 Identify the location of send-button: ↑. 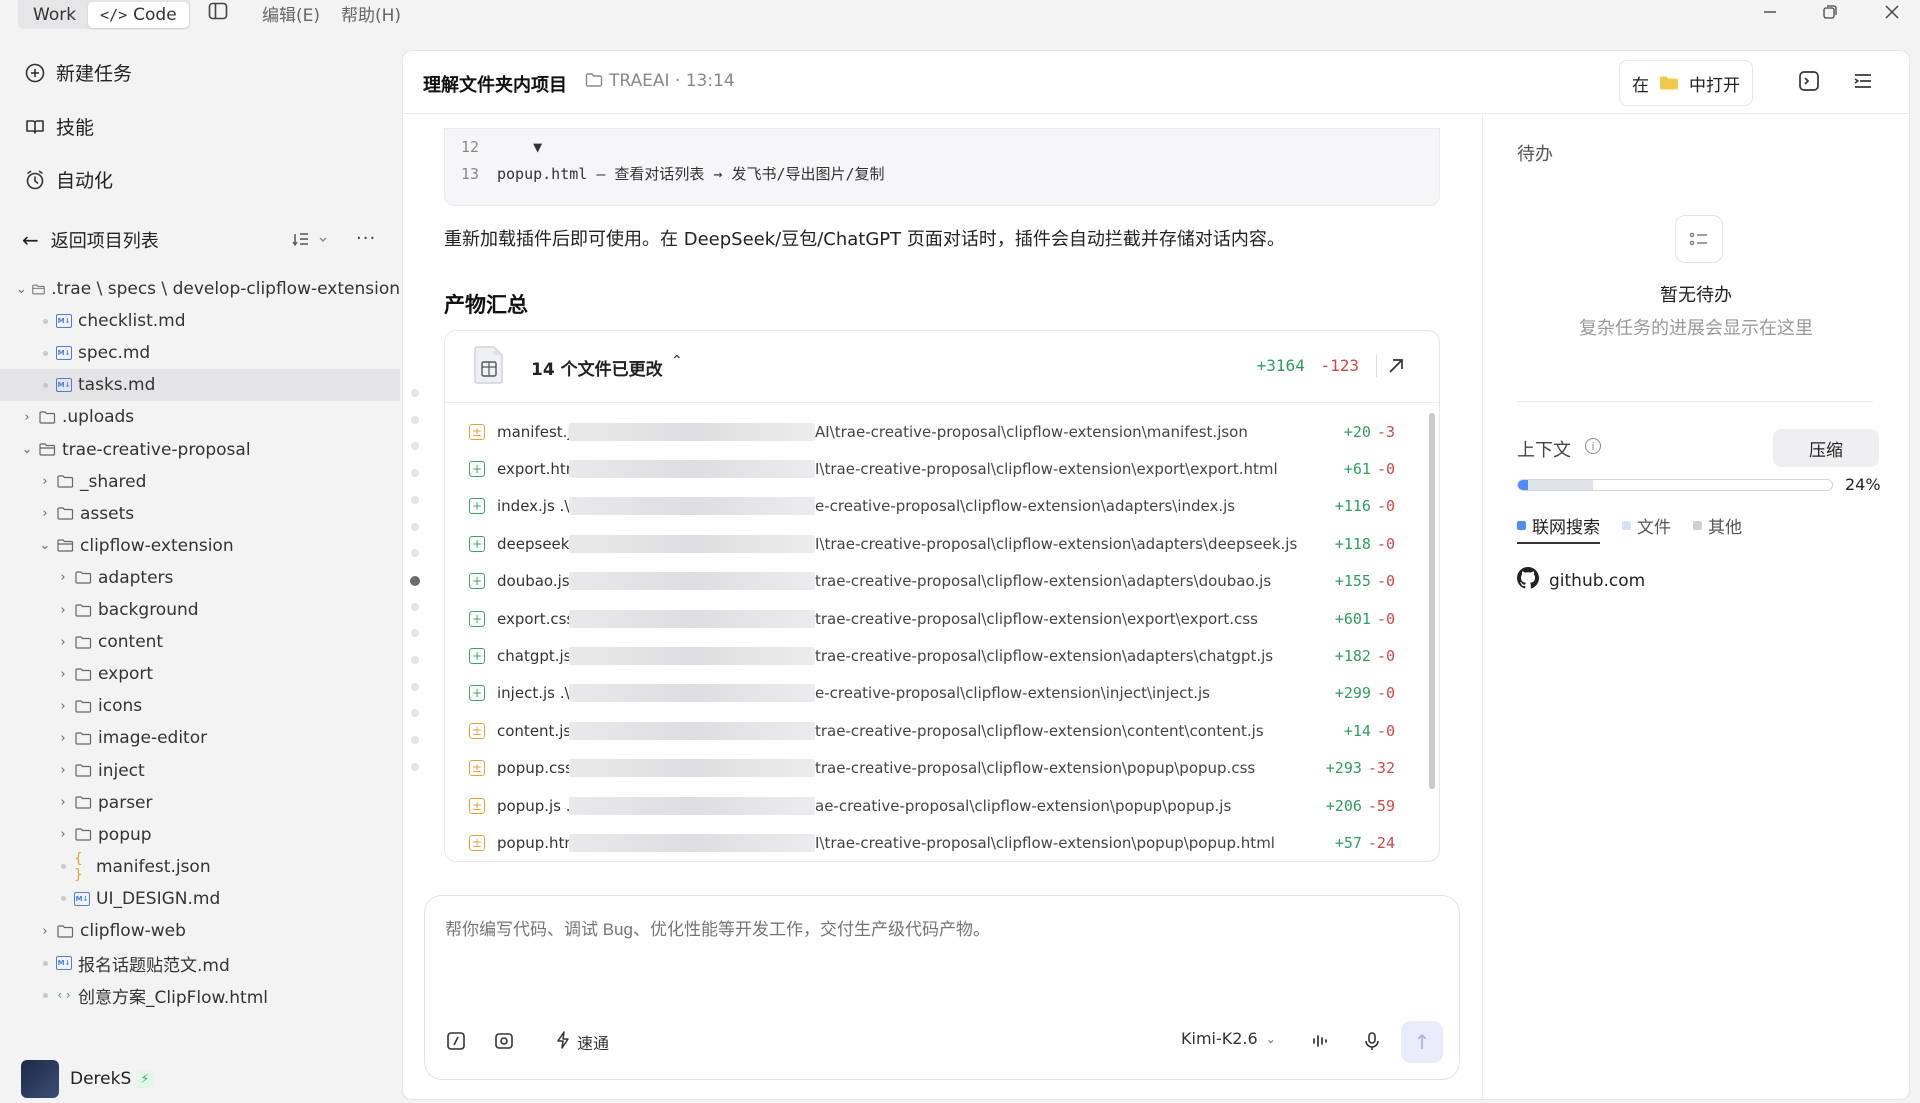
(1422, 1042).